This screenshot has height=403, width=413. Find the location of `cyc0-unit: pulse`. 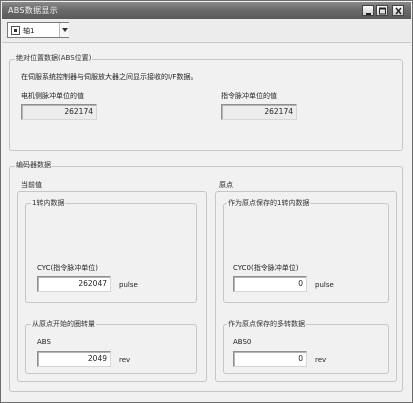

cyc0-unit: pulse is located at coordinates (324, 285).